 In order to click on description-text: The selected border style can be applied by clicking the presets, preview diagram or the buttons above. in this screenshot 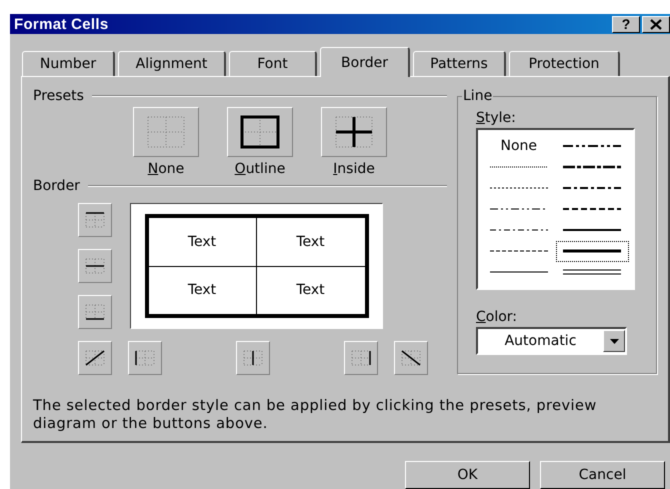, I will do `click(315, 415)`.